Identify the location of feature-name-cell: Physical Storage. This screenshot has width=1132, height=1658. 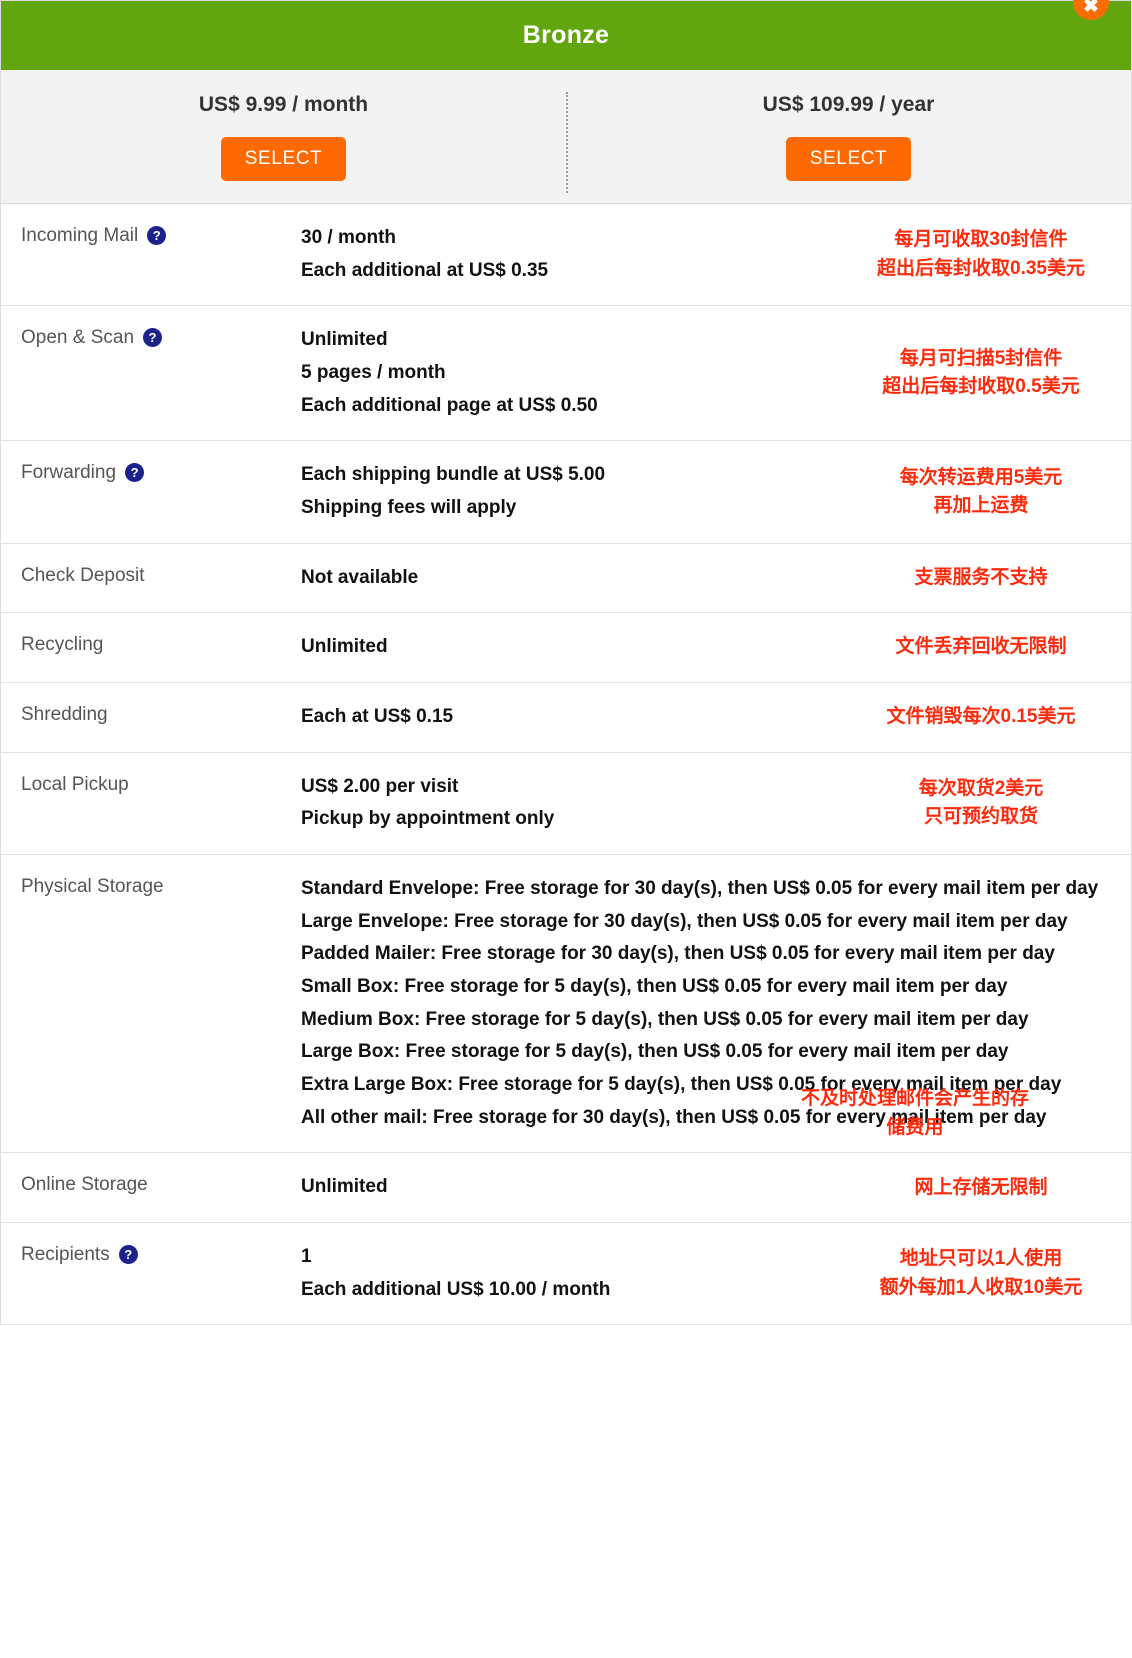
(151, 1003).